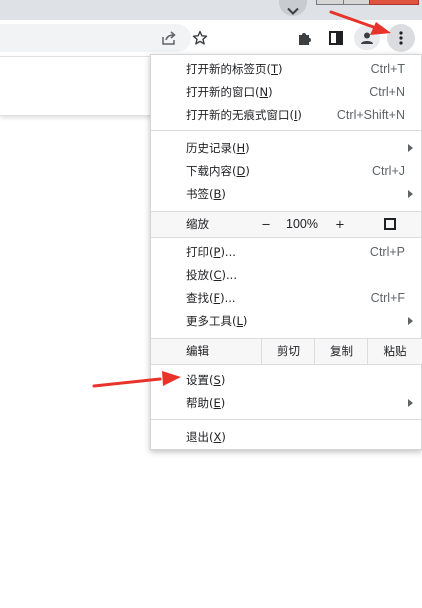  I want to click on chrome-menu-button, so click(401, 38).